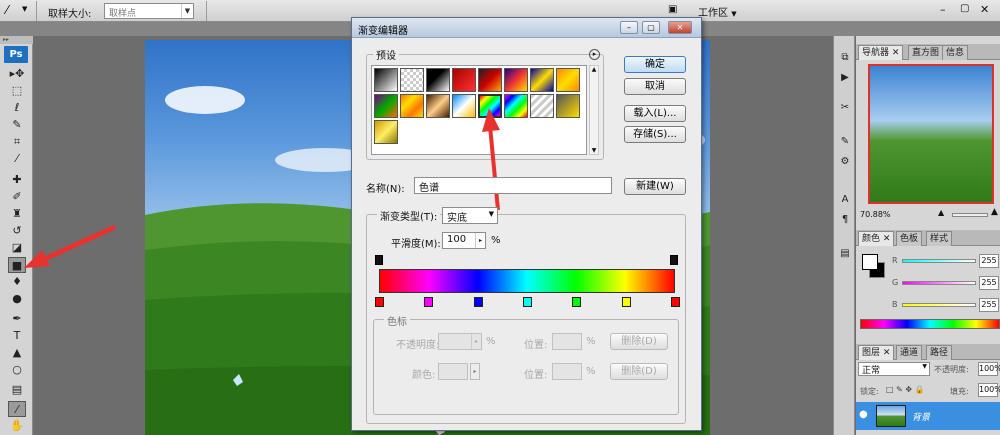 The image size is (1000, 435). What do you see at coordinates (639, 371) in the screenshot?
I see `delete-color-stop-button: 删除(D)` at bounding box center [639, 371].